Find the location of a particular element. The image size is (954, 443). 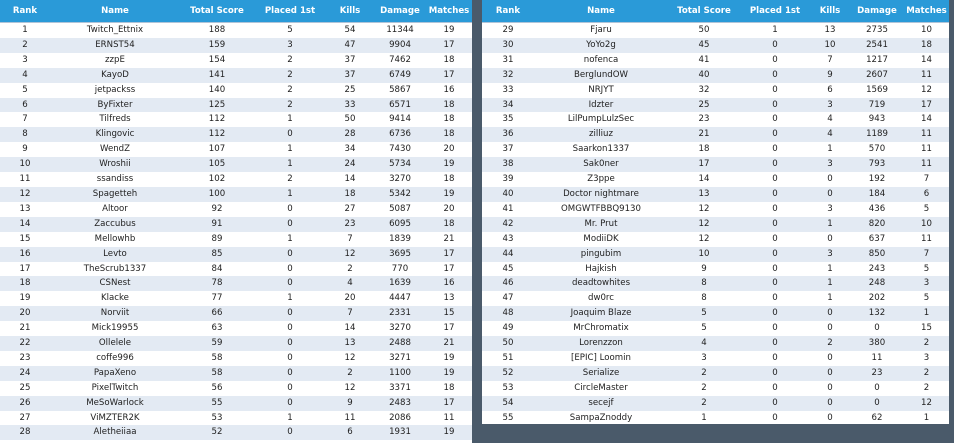

matches-cell: 17 is located at coordinates (926, 105).